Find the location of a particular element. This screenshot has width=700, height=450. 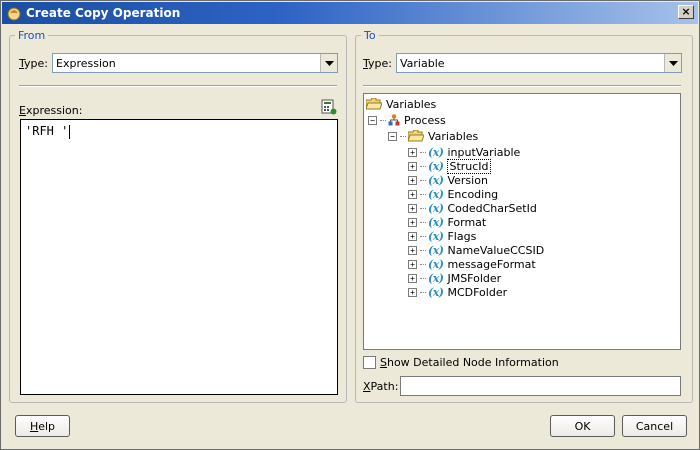

tree-node-variable: + (x) CodedCharSetId is located at coordinates (472, 208).